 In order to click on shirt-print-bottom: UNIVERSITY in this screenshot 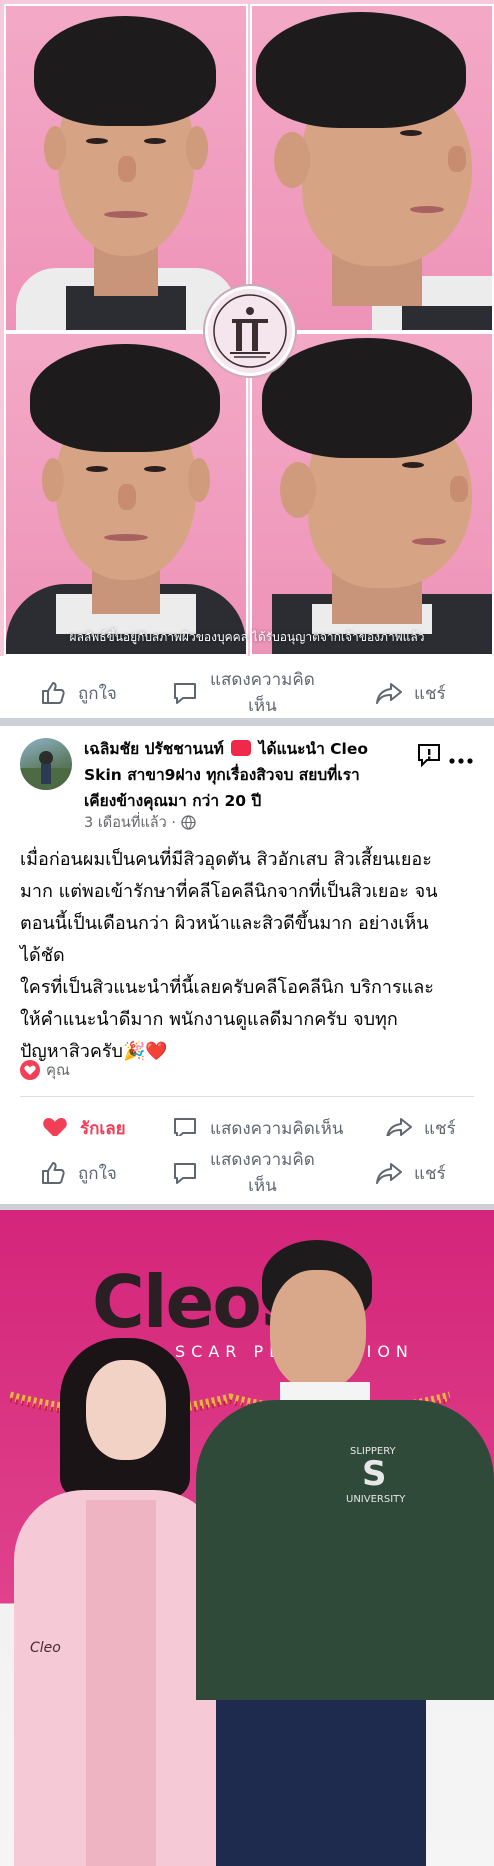, I will do `click(376, 1499)`.